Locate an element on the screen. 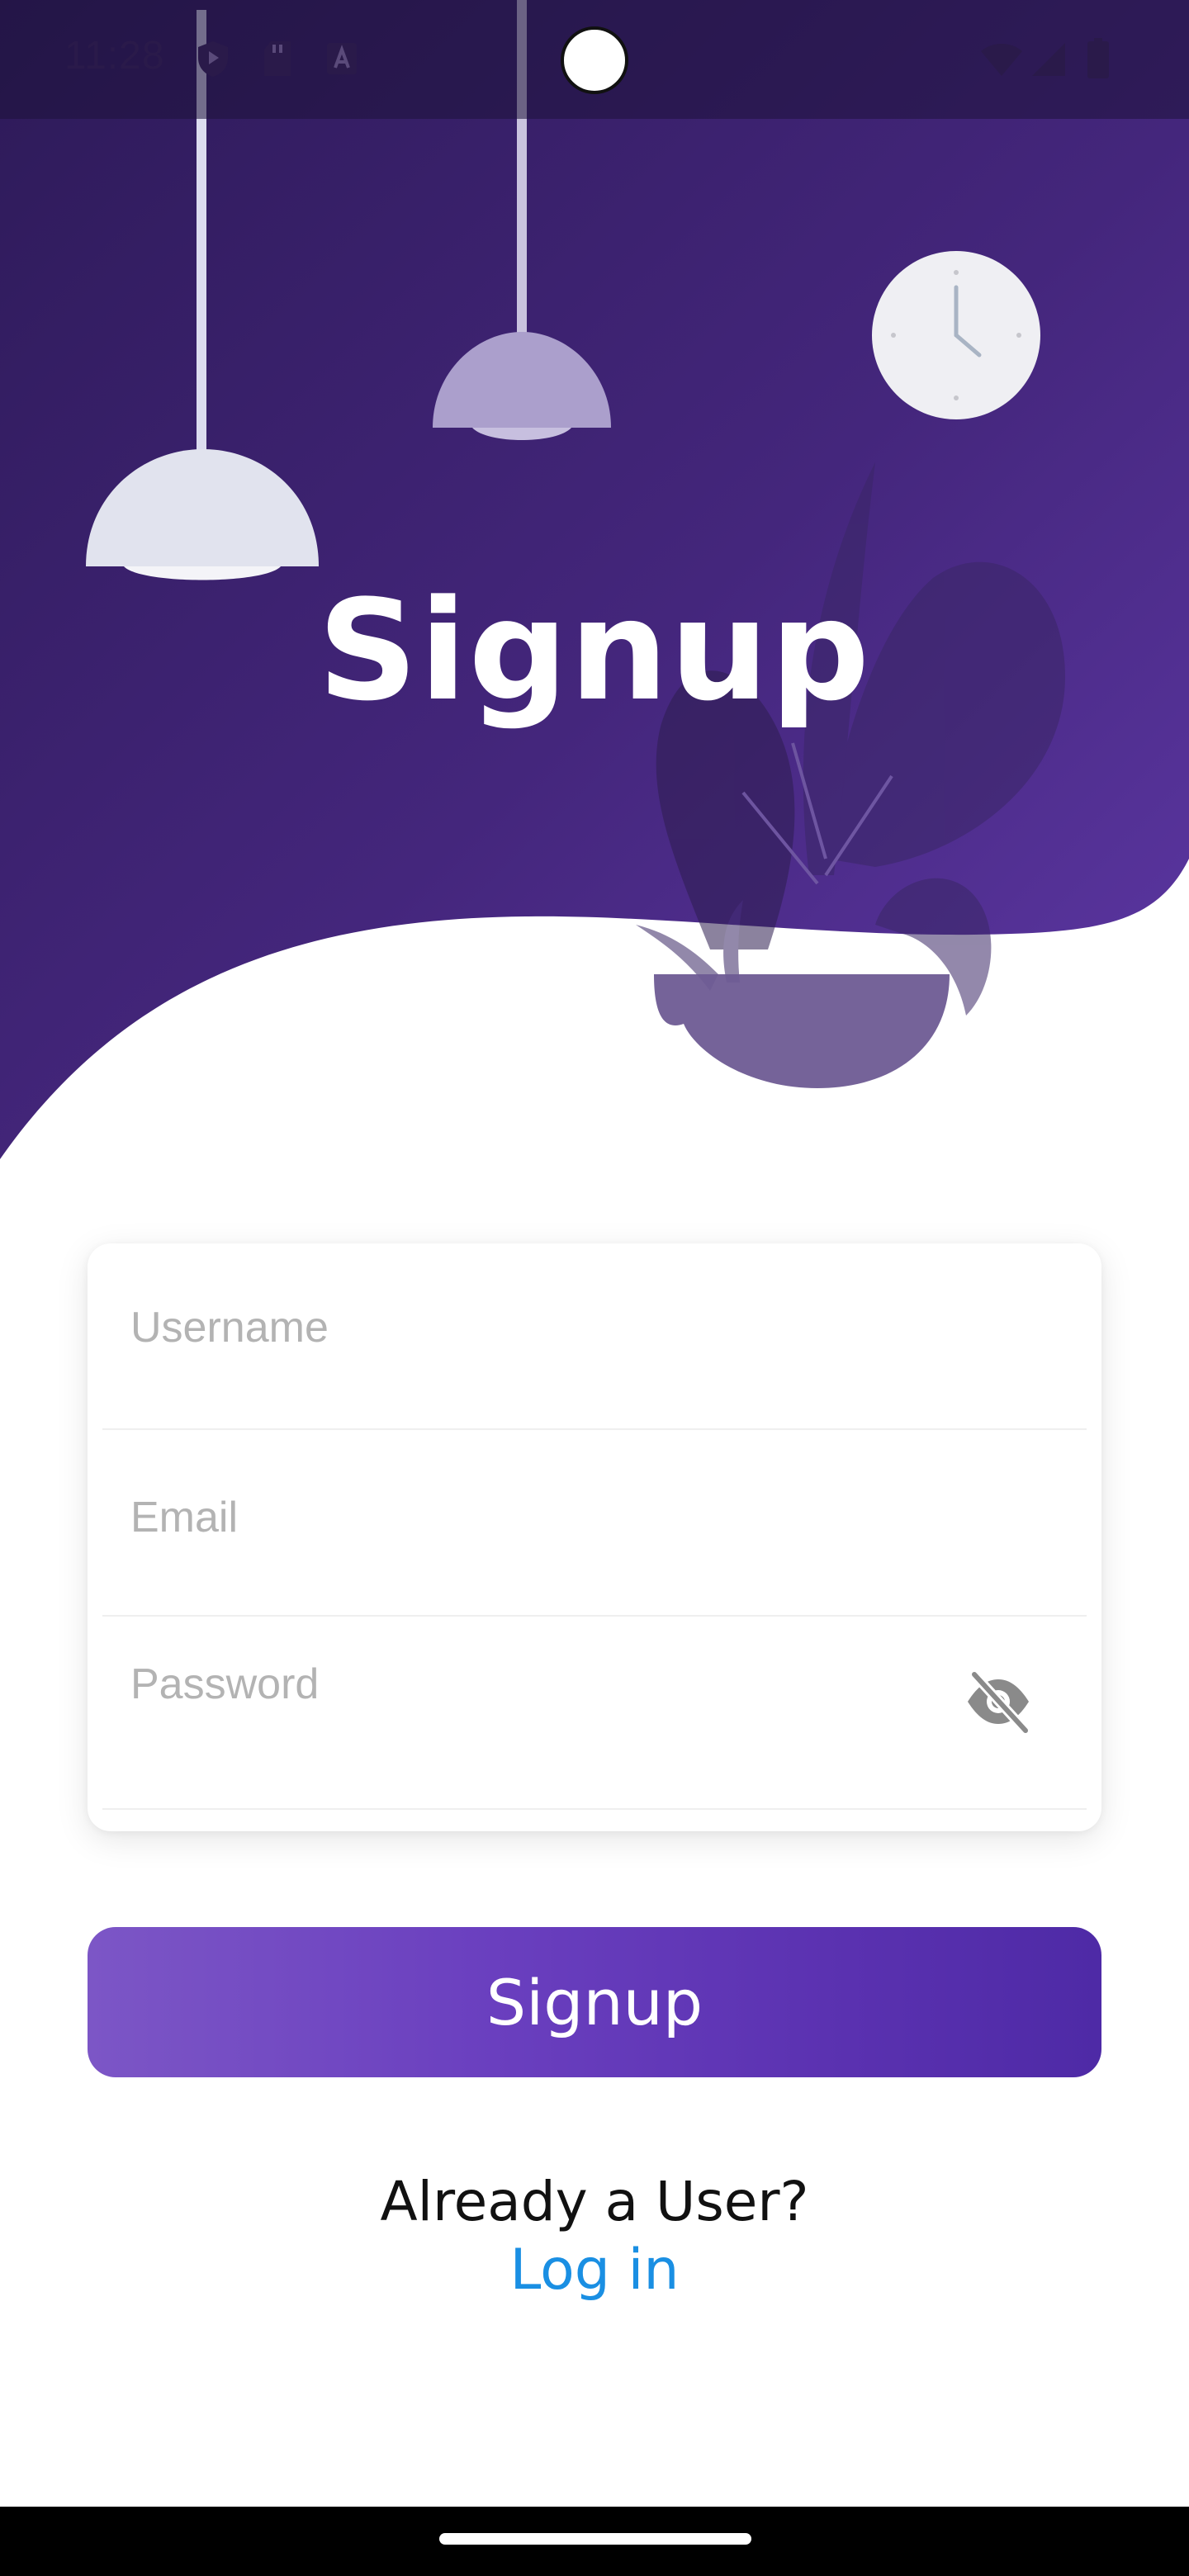 This screenshot has height=2576, width=1189. camera-cutout is located at coordinates (594, 60).